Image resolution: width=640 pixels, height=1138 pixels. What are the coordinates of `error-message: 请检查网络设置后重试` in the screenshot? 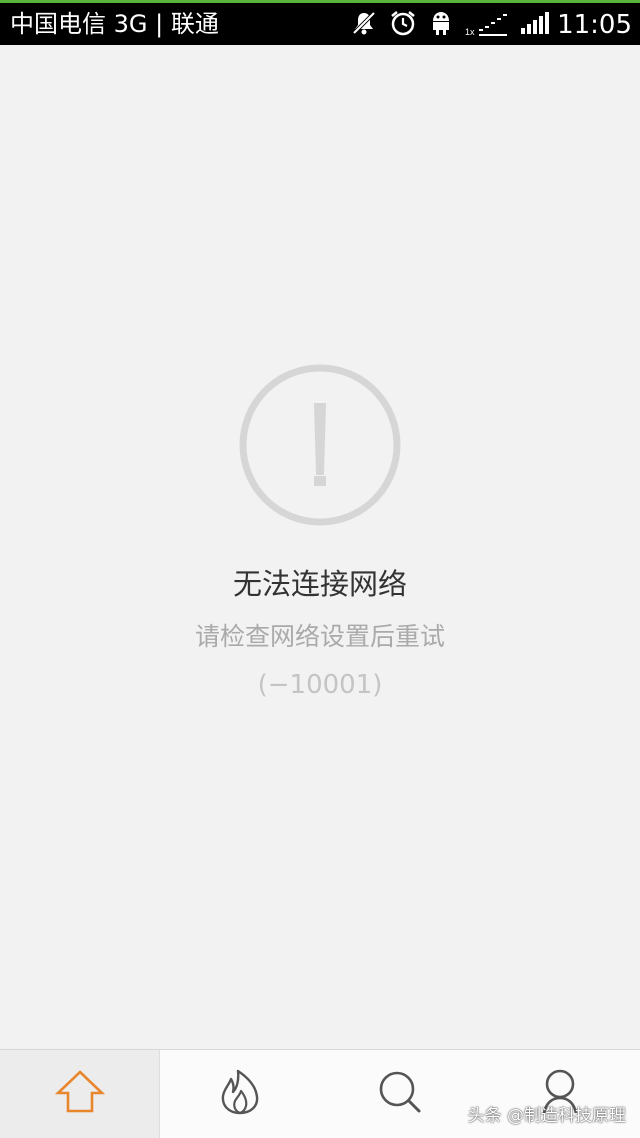 It's located at (319, 636).